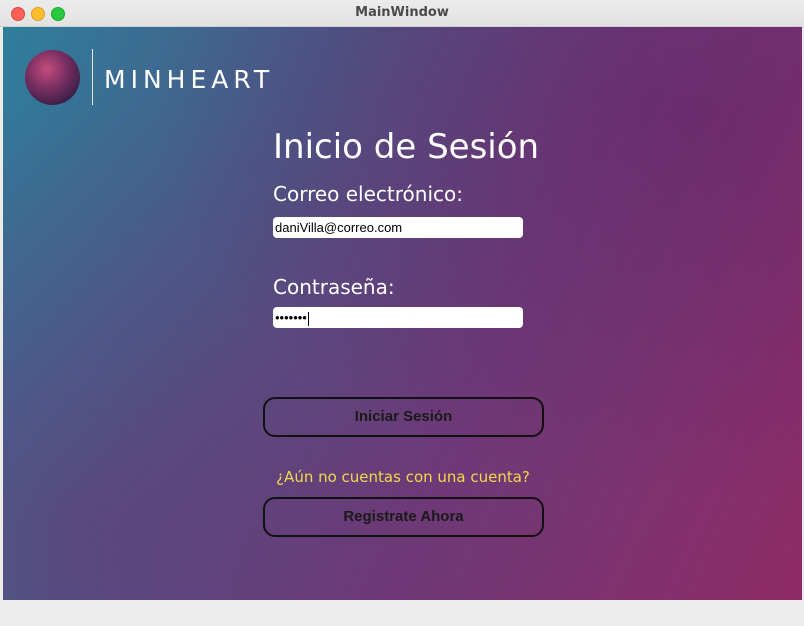 The image size is (804, 626). Describe the element at coordinates (403, 417) in the screenshot. I see `login-button: Iniciar Sesión` at that location.